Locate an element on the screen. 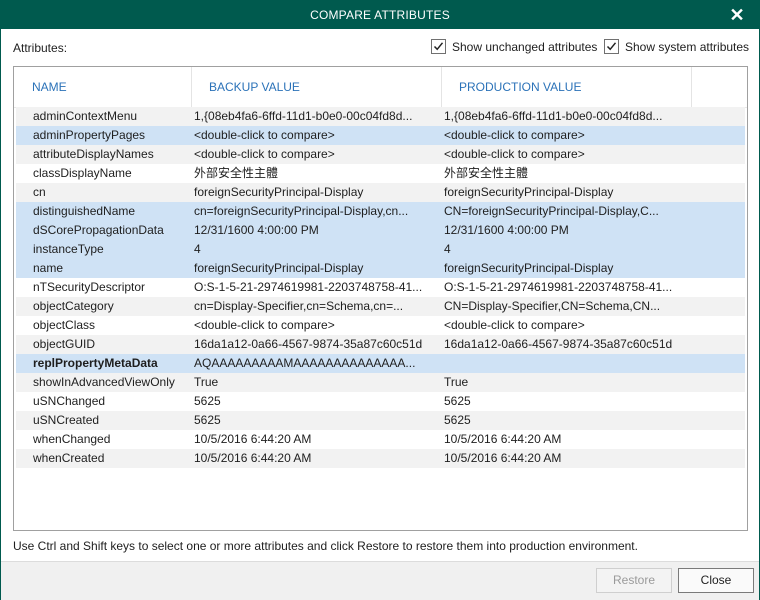 Image resolution: width=760 pixels, height=600 pixels. column-header-backup-value: BACKUP VALUE is located at coordinates (317, 87).